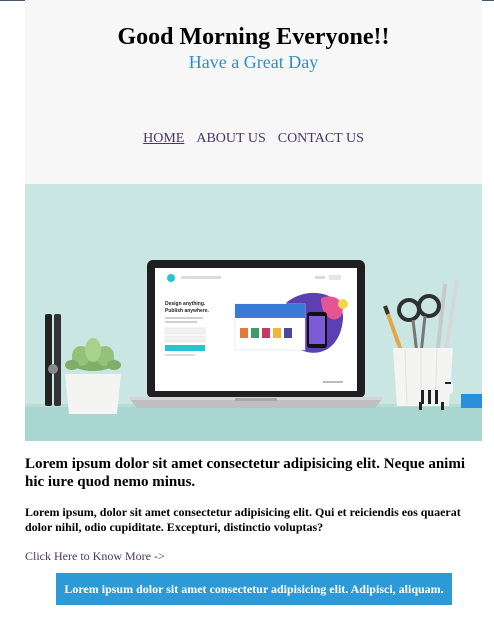 This screenshot has width=494, height=622. I want to click on site-tagline: Have a Great Day, so click(253, 62).